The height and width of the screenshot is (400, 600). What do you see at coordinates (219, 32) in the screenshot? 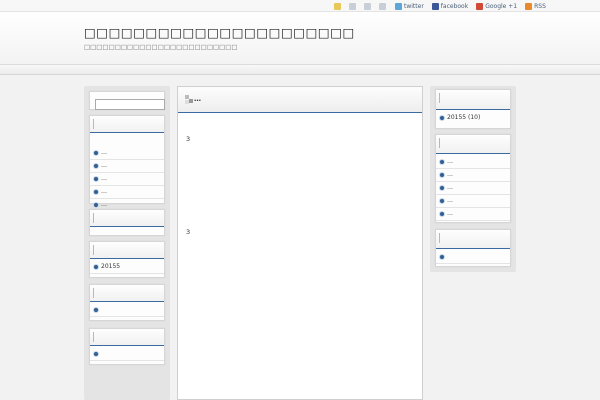
I see `site-title: □□□□□□□□□□□□□□□□□□□□□□` at bounding box center [219, 32].